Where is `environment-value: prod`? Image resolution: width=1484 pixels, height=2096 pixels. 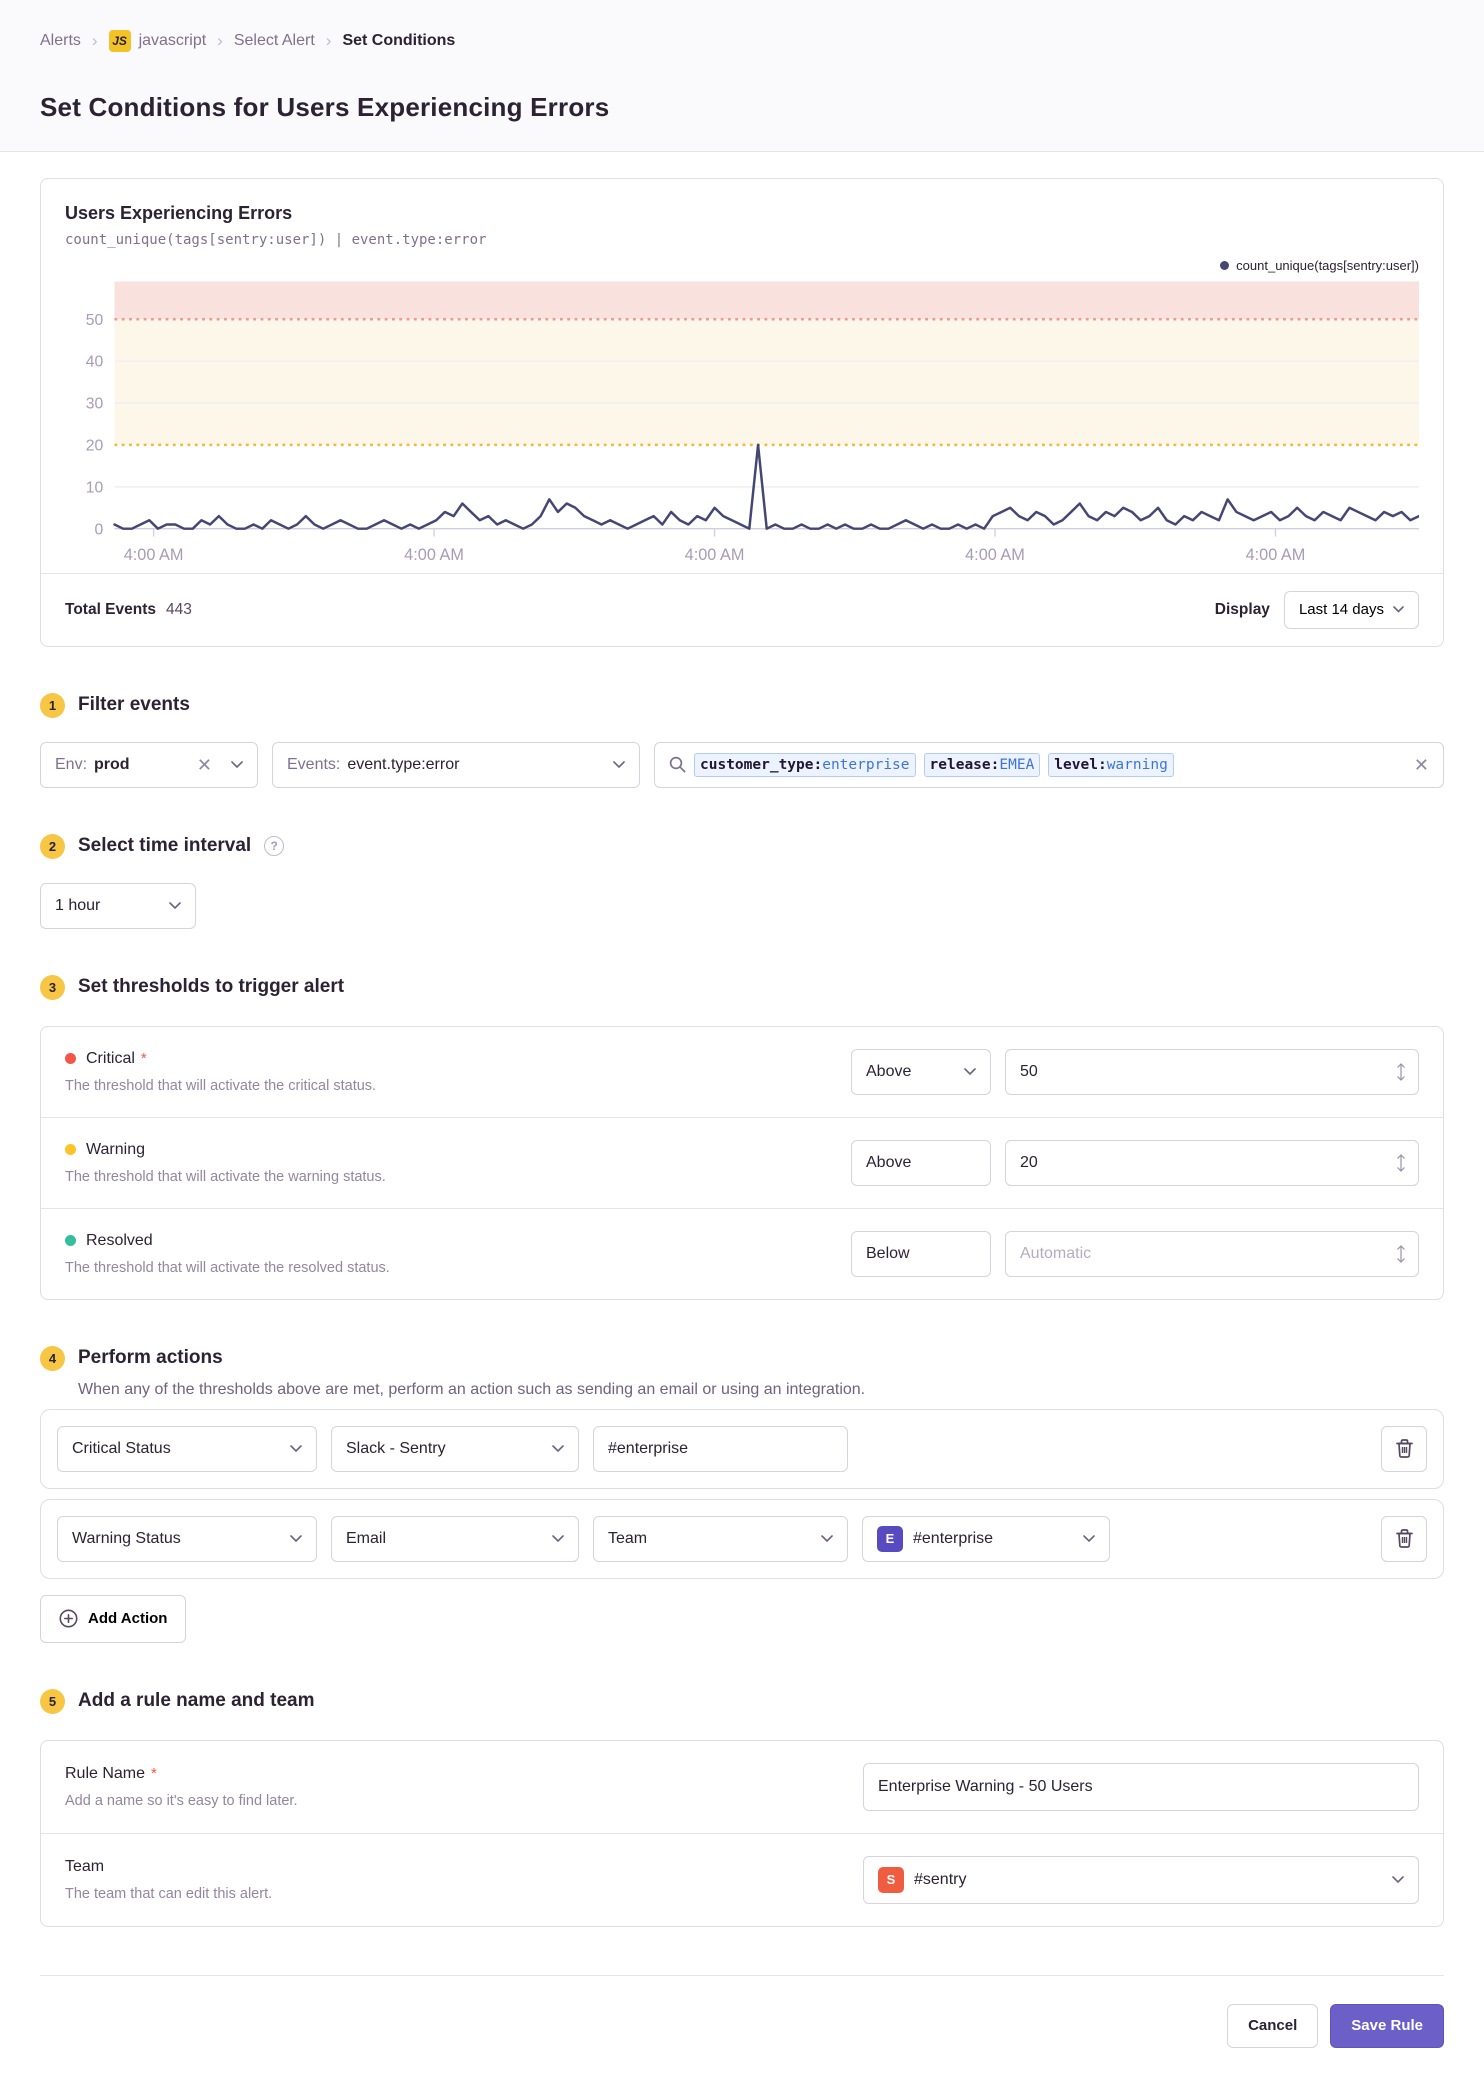
environment-value: prod is located at coordinates (112, 764).